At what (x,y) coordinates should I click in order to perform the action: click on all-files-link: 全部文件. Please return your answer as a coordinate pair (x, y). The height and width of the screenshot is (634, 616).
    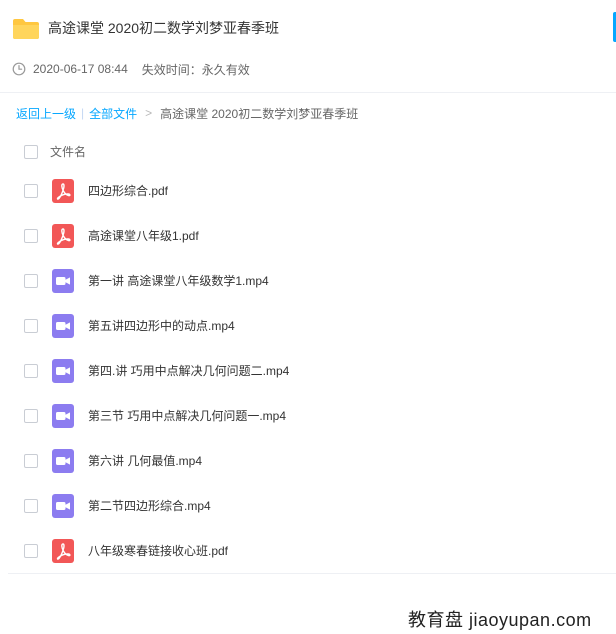
    Looking at the image, I should click on (113, 113).